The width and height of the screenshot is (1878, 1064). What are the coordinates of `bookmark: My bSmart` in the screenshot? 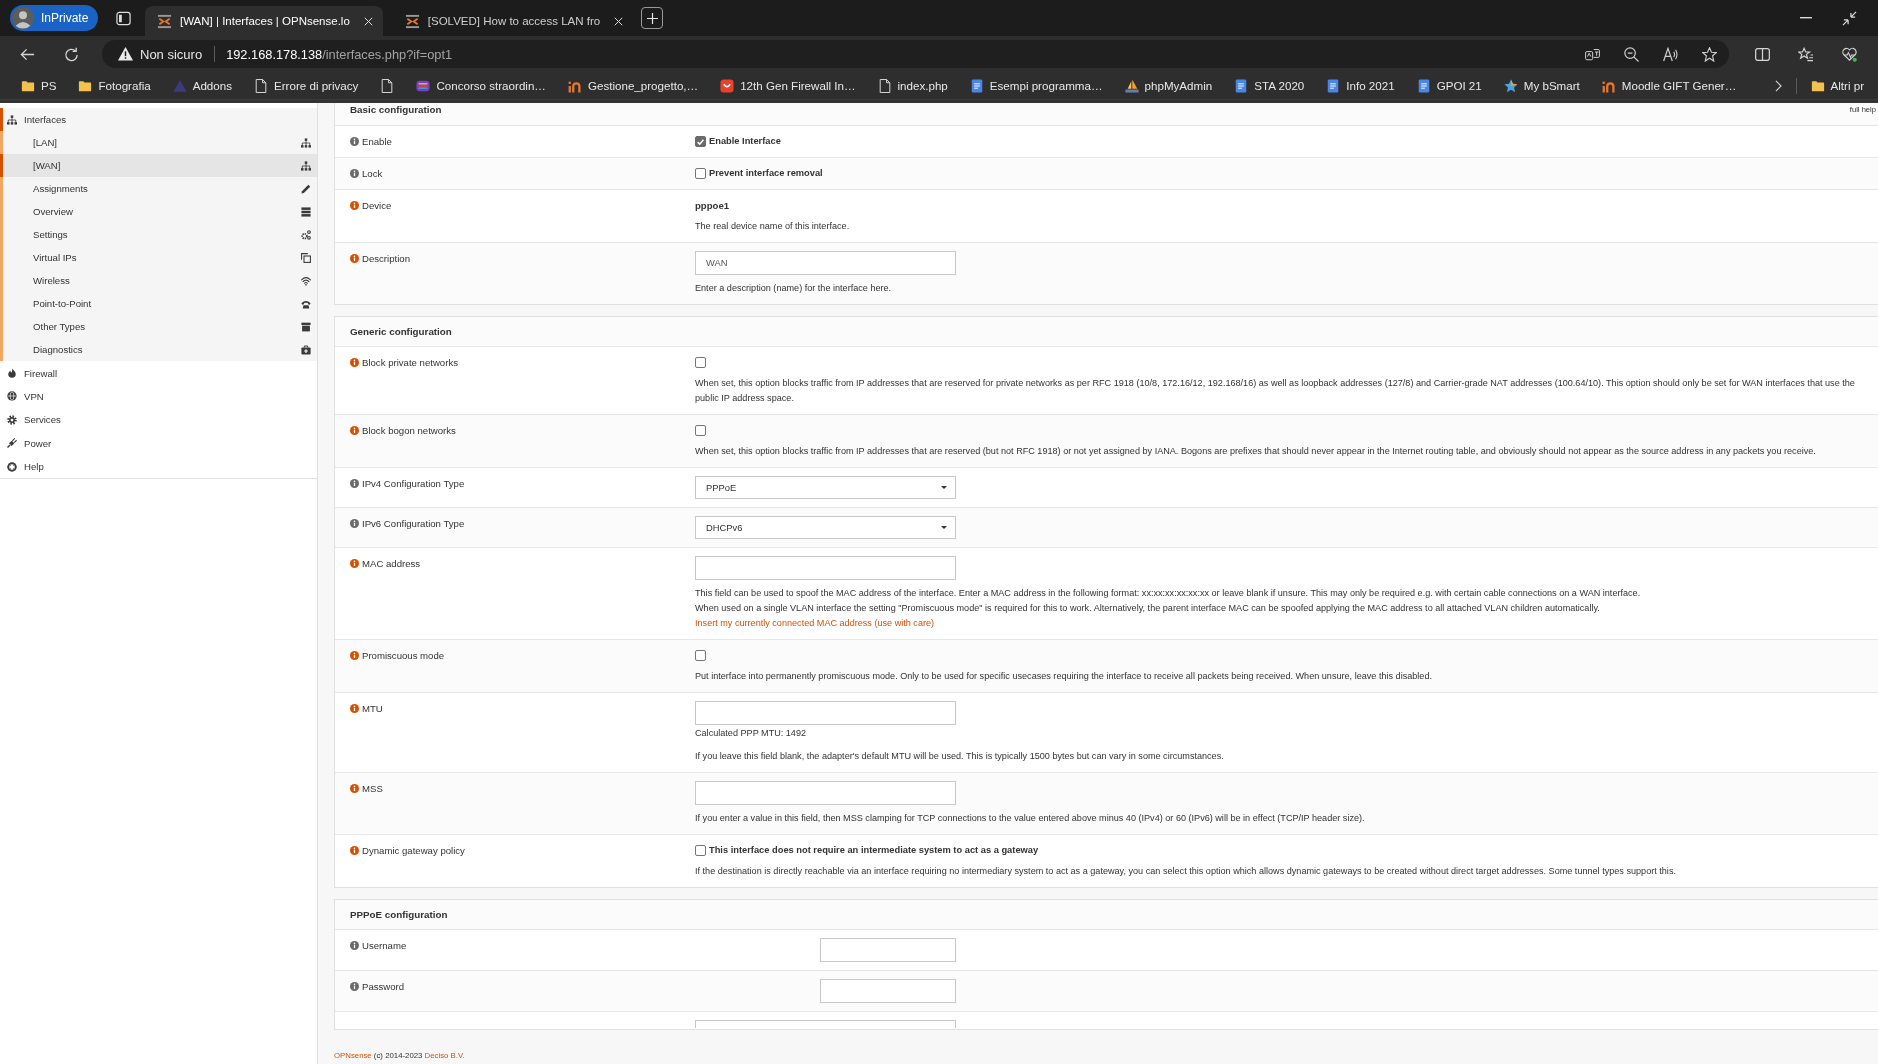 It's located at (1541, 85).